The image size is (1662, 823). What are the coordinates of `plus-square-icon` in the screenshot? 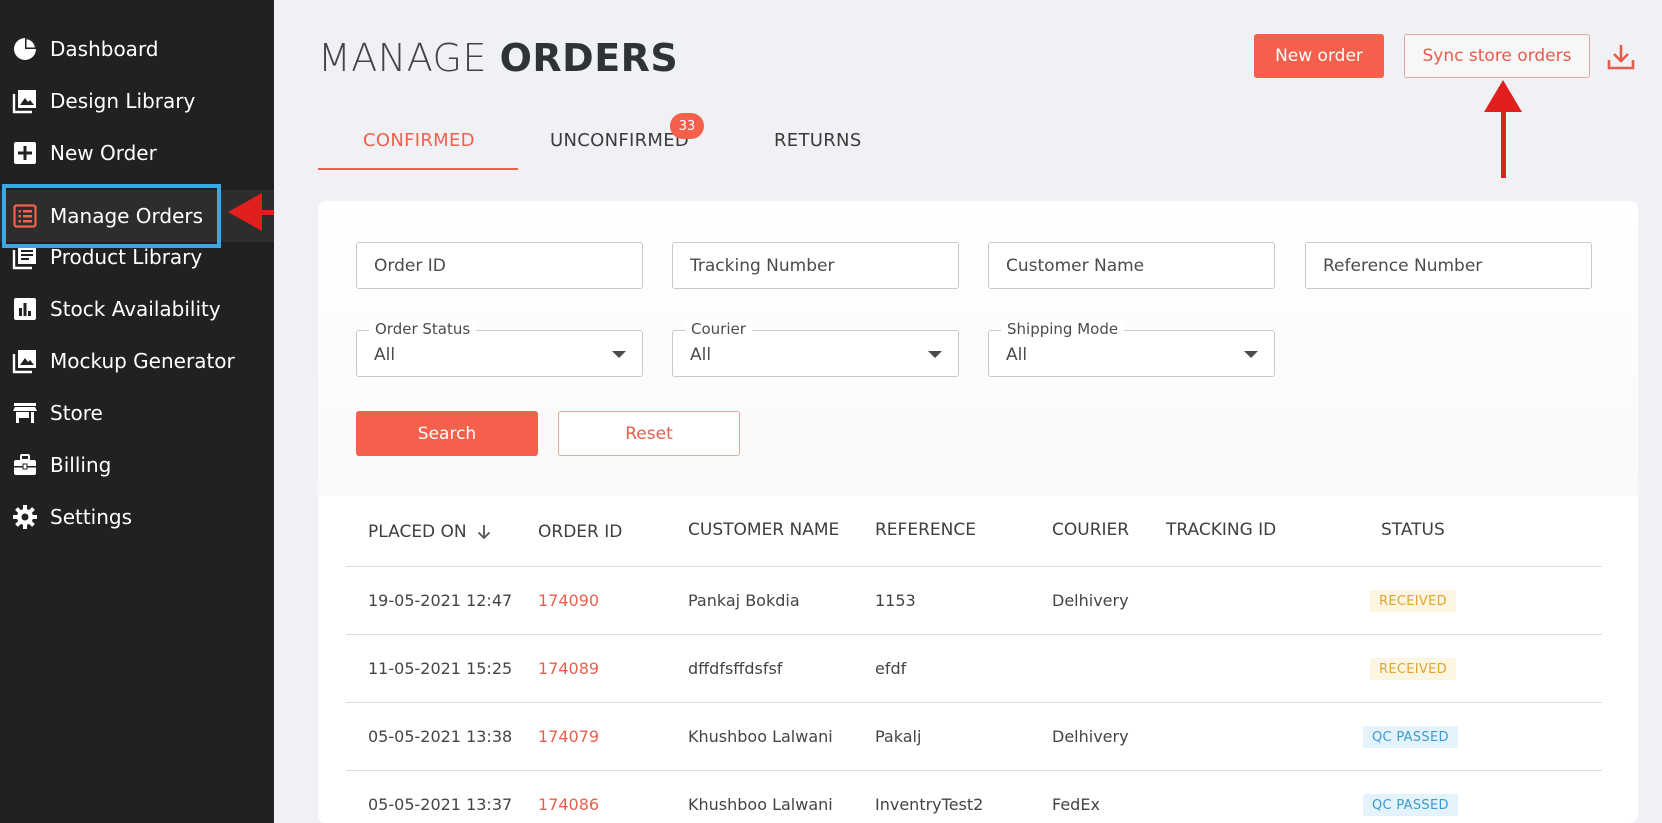 It's located at (25, 153).